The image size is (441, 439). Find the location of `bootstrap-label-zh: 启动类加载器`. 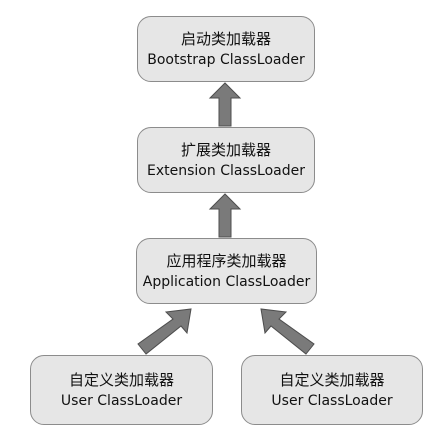

bootstrap-label-zh: 启动类加载器 is located at coordinates (225, 38).